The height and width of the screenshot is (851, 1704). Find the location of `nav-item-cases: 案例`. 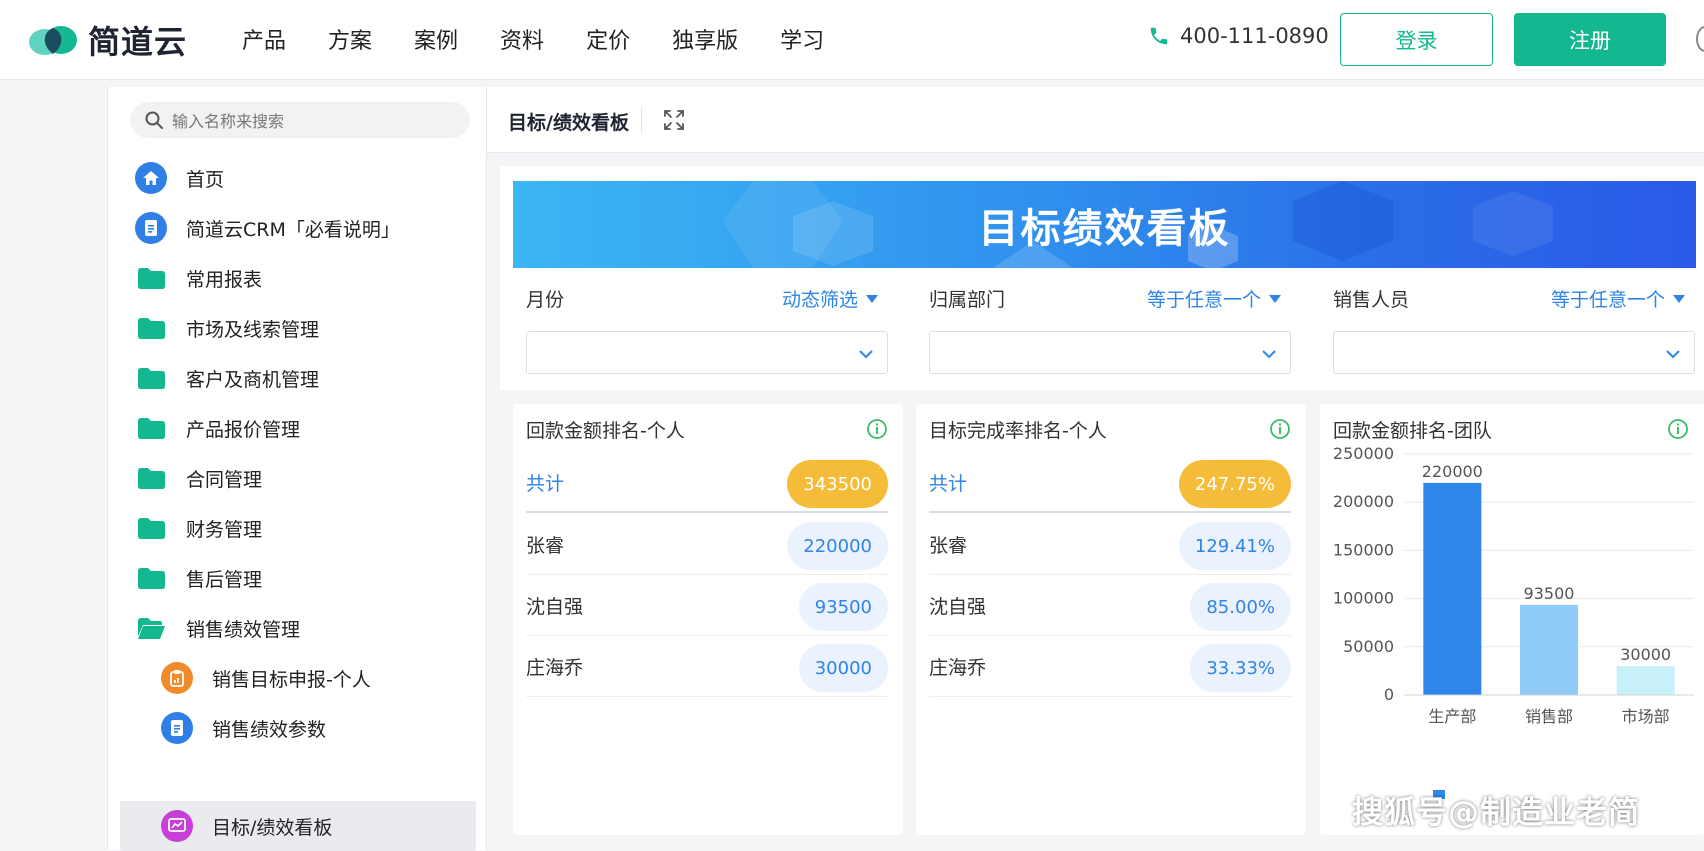

nav-item-cases: 案例 is located at coordinates (436, 39).